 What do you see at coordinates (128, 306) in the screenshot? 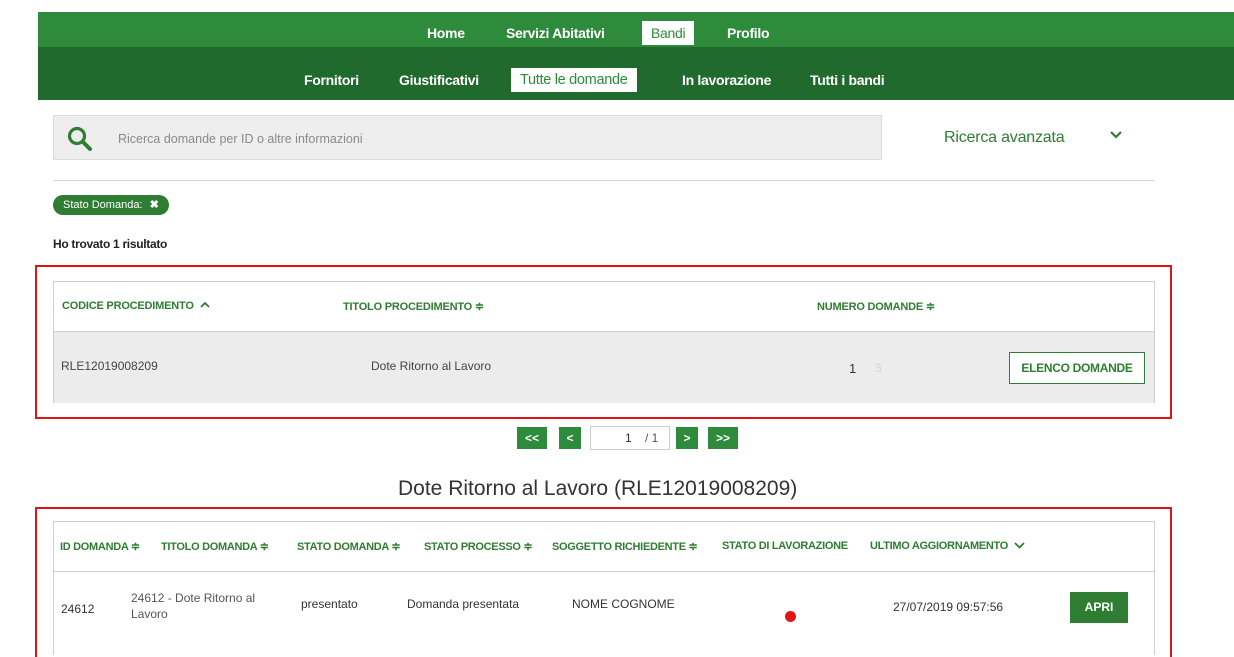
I see `column-header-label: CODICE PROCEDIMENTO` at bounding box center [128, 306].